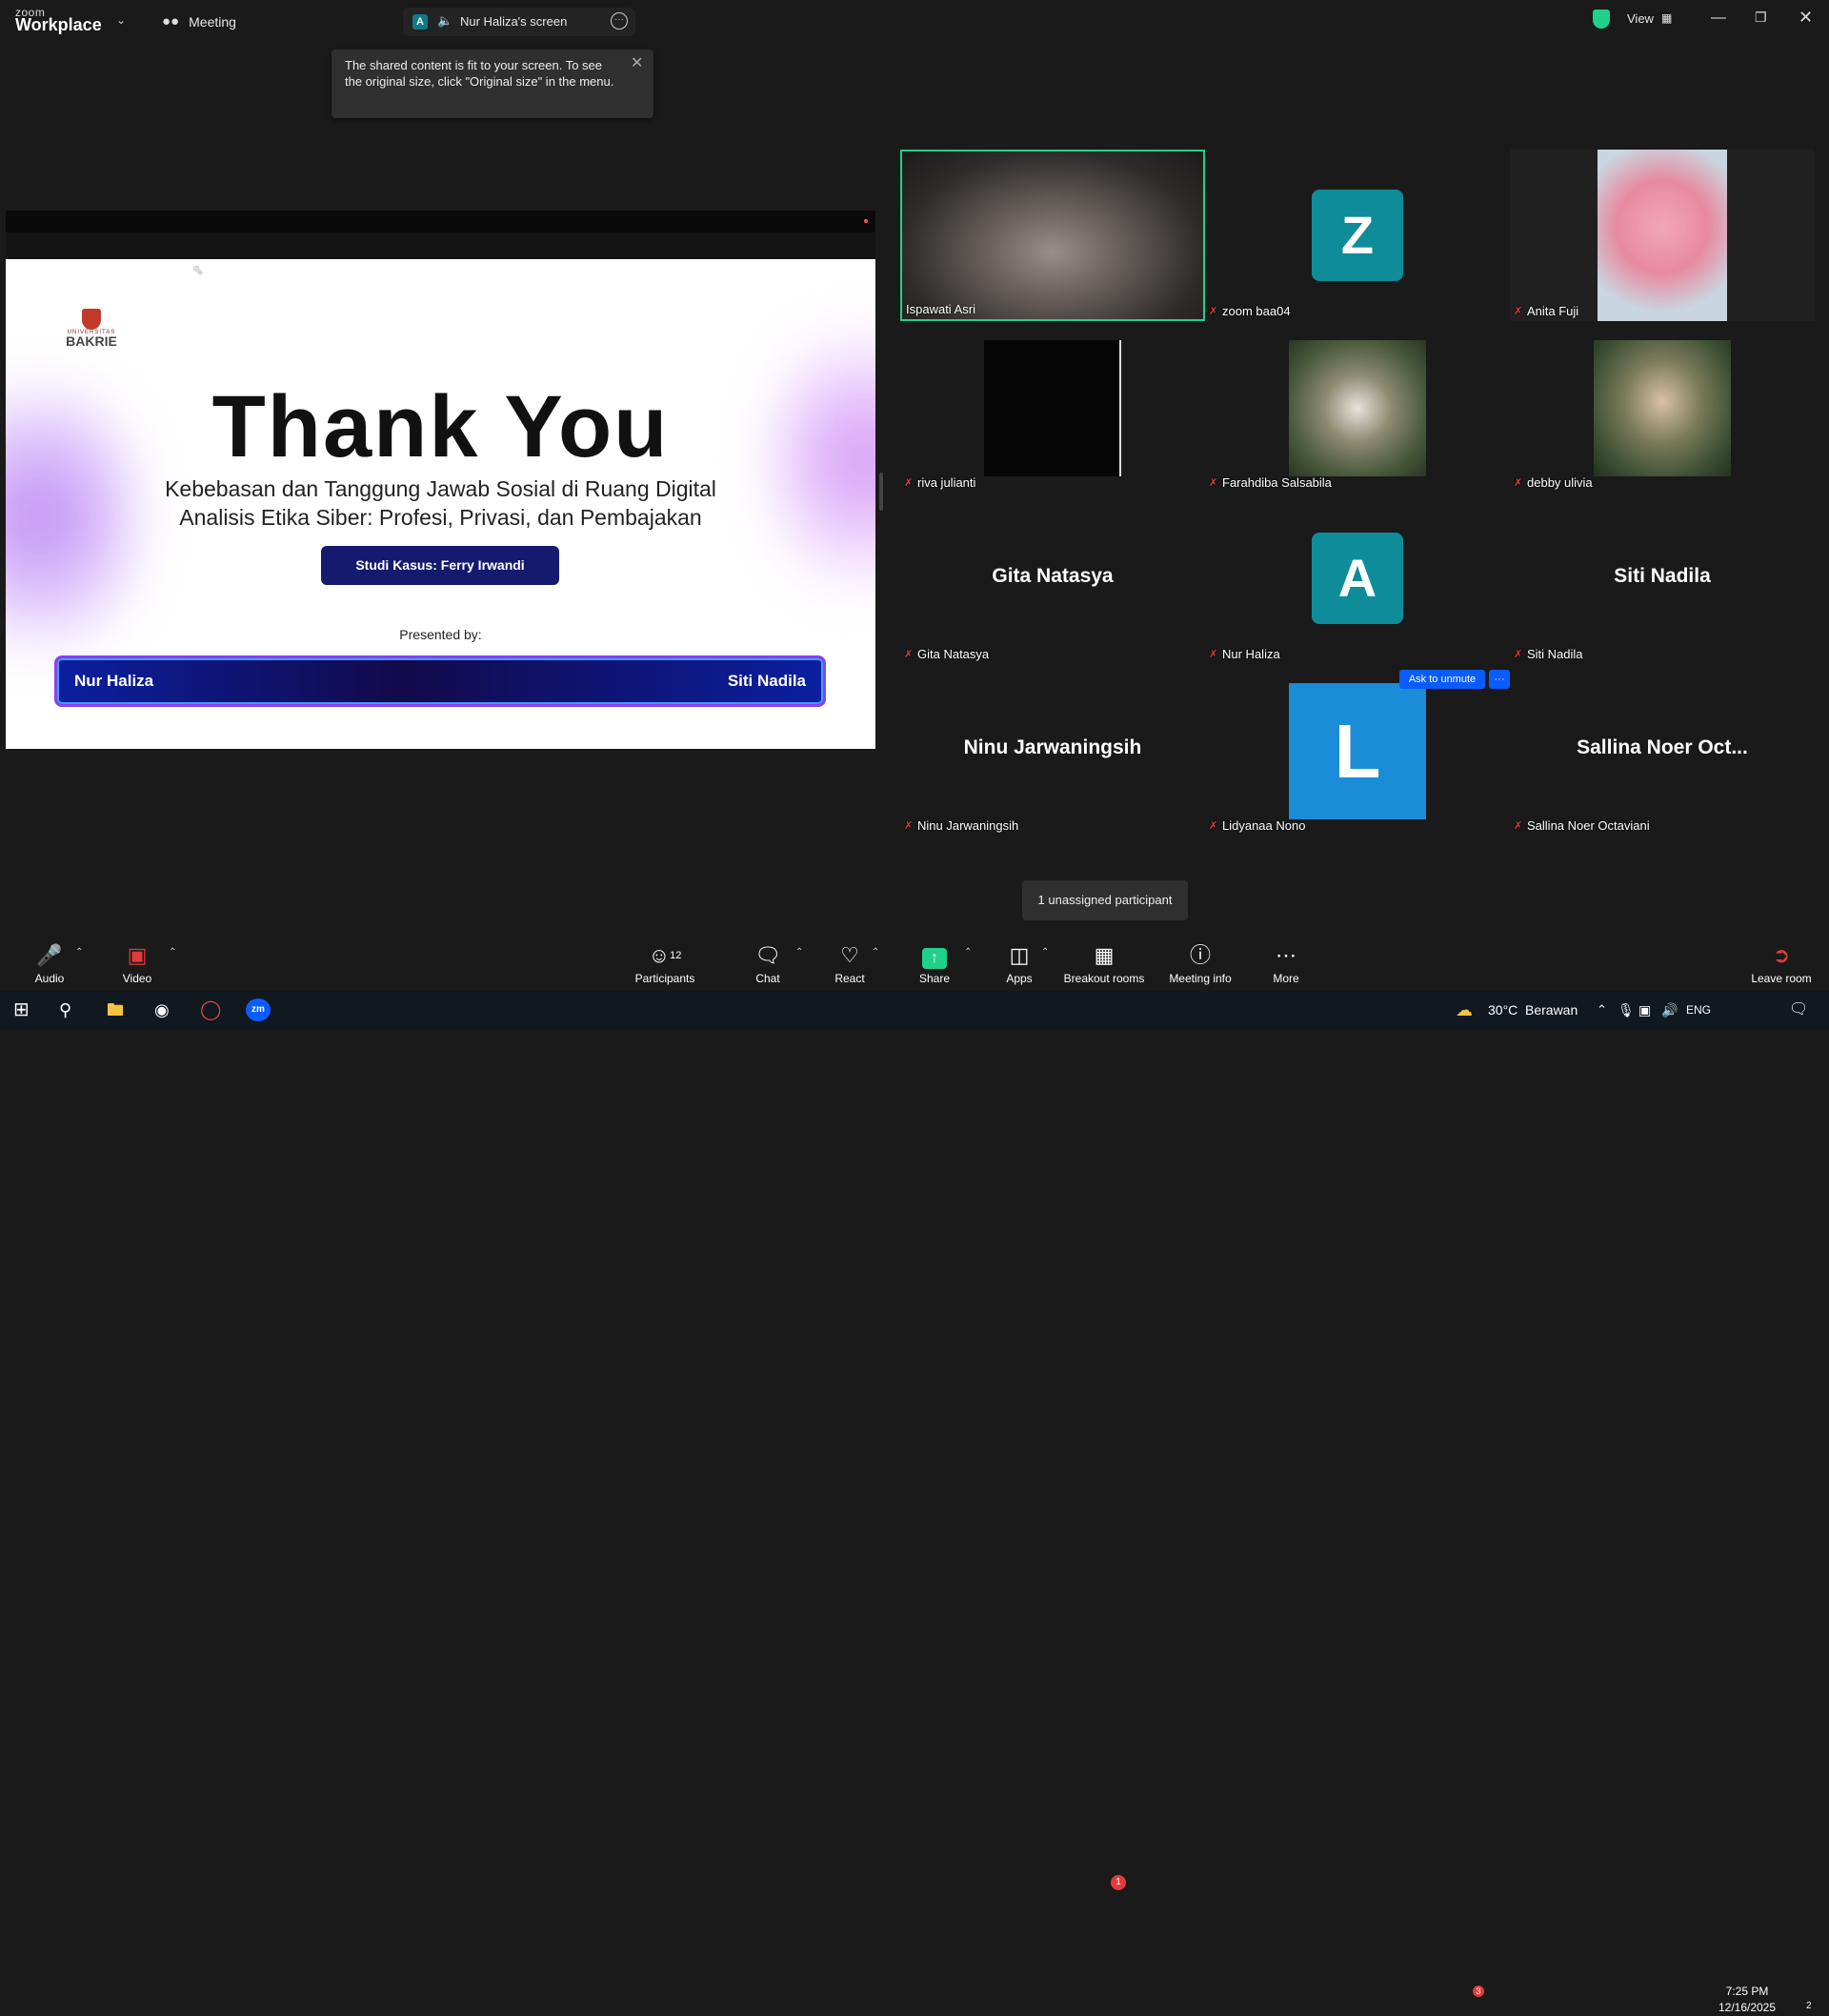 This screenshot has width=1829, height=2016. What do you see at coordinates (665, 962) in the screenshot?
I see `participants-button: ☺12 Participants` at bounding box center [665, 962].